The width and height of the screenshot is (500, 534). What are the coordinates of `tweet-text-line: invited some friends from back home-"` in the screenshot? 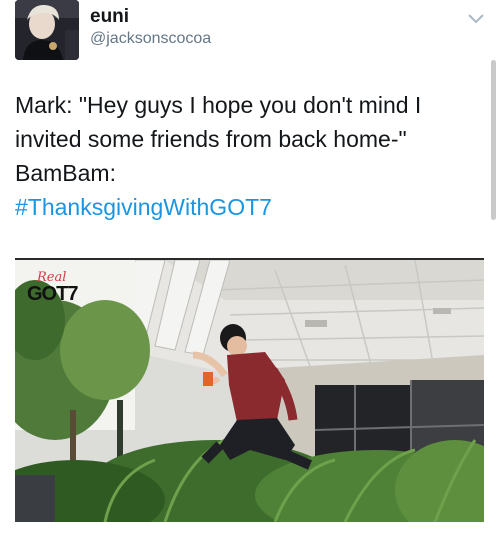 It's located at (211, 139).